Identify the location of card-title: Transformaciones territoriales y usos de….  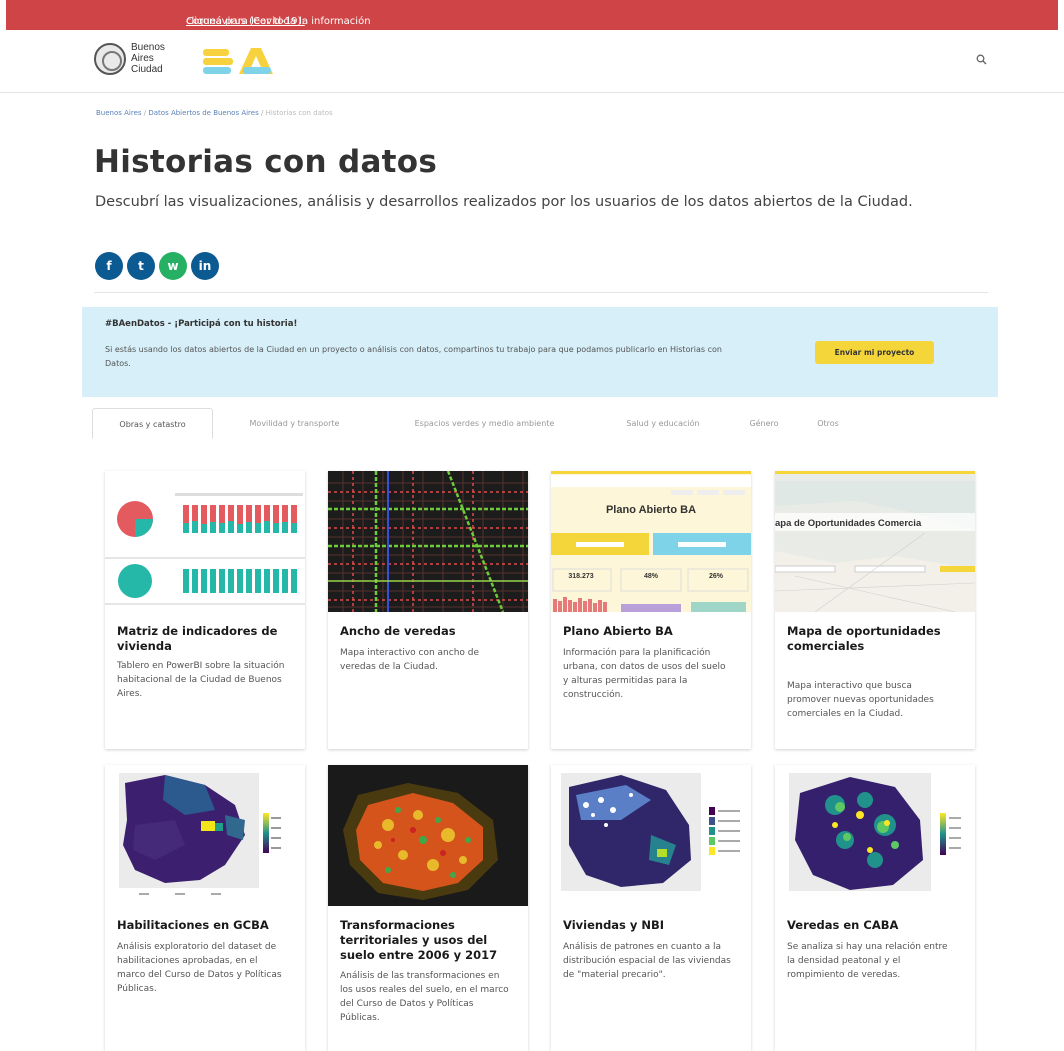
(419, 940).